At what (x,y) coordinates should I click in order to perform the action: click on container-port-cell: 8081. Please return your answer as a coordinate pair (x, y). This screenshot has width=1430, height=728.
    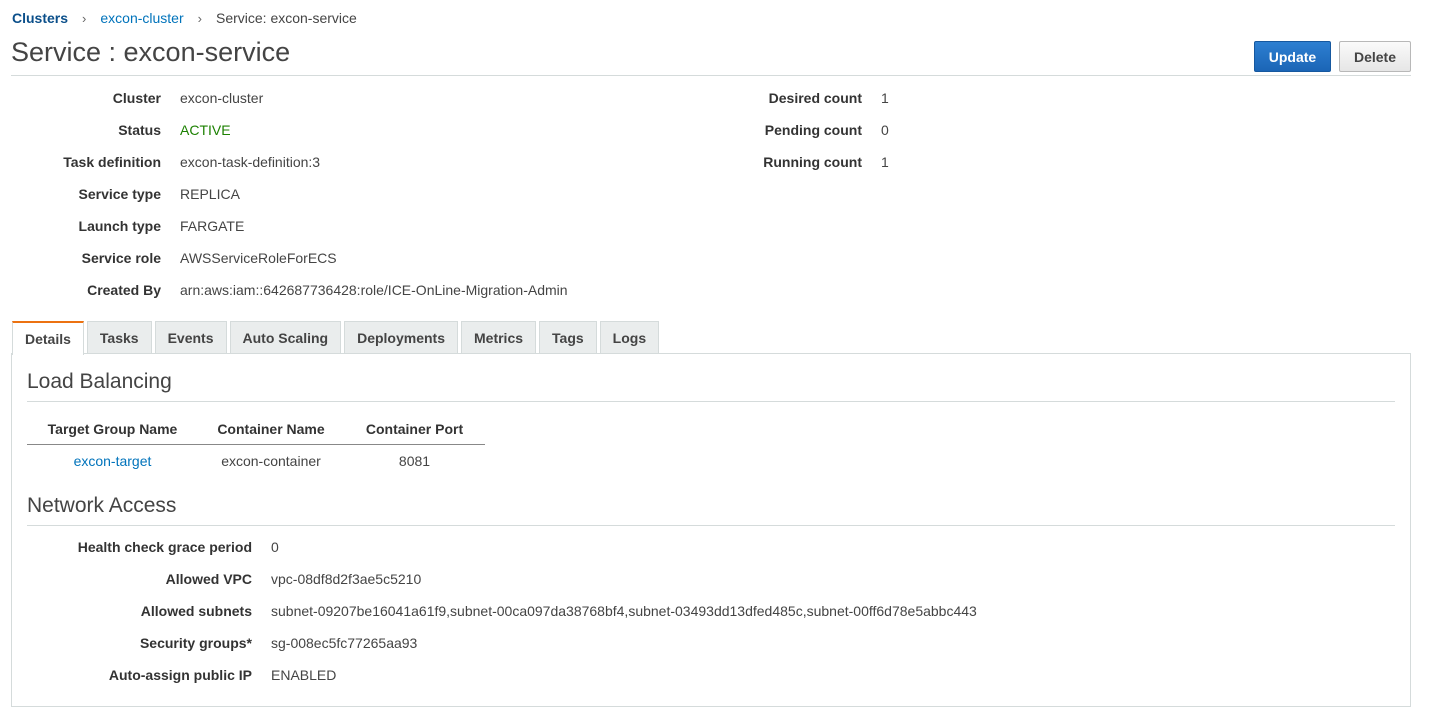
    Looking at the image, I should click on (414, 460).